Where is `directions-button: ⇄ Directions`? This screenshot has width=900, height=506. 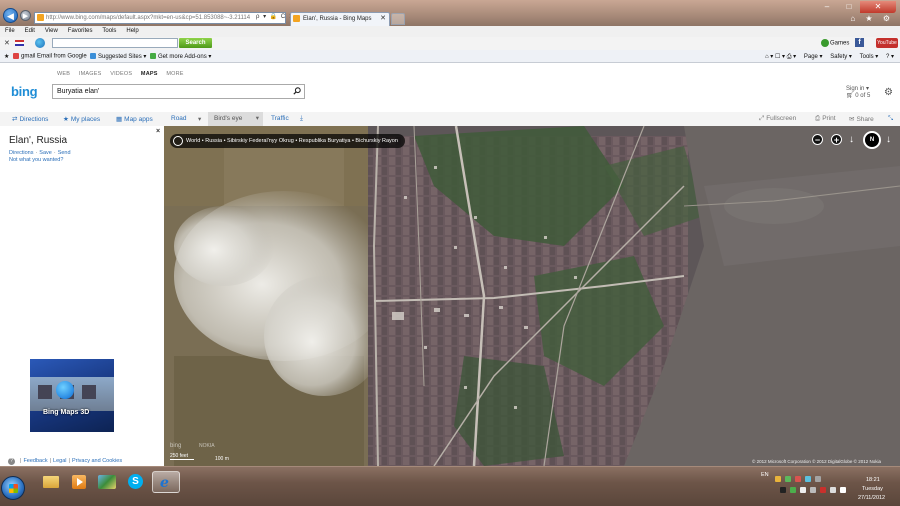
directions-button: ⇄ Directions is located at coordinates (30, 119).